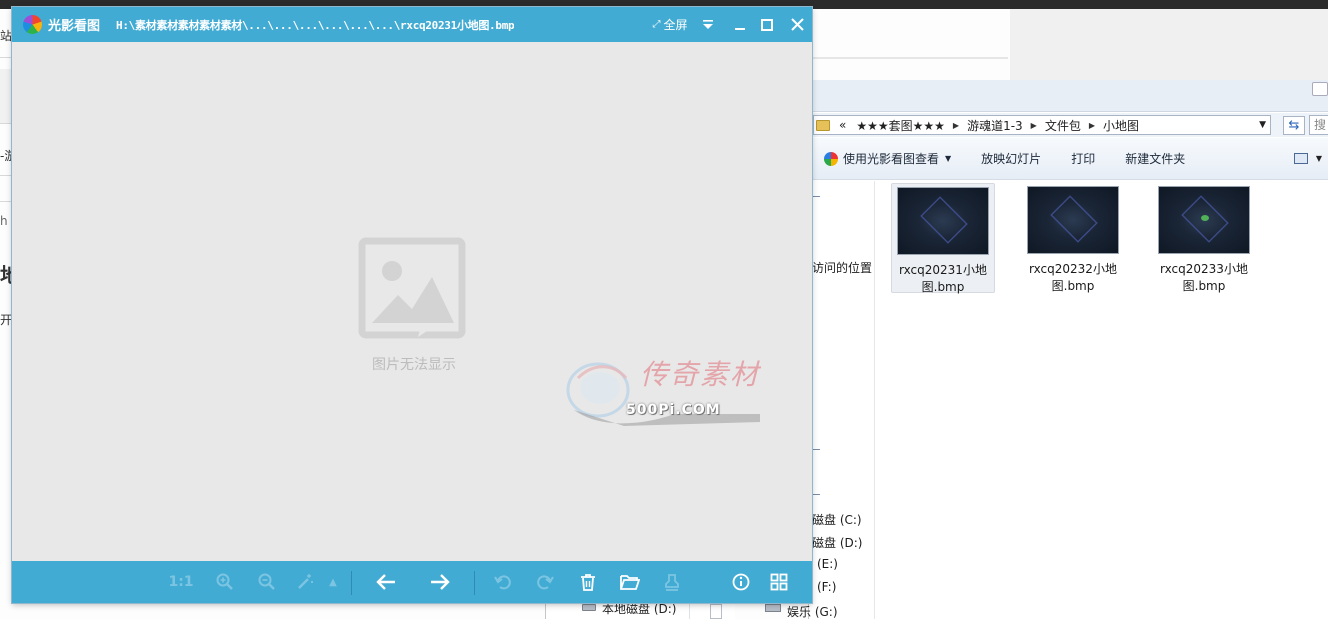  What do you see at coordinates (943, 278) in the screenshot?
I see `file-name: rxcq20231小地 图.bmp` at bounding box center [943, 278].